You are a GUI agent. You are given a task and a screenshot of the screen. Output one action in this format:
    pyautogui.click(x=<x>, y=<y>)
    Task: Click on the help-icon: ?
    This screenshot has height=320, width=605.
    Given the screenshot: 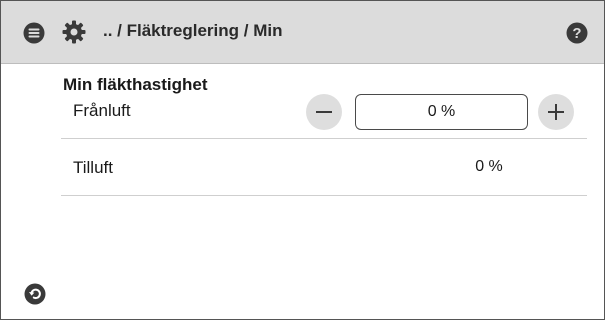 What is the action you would take?
    pyautogui.click(x=577, y=35)
    